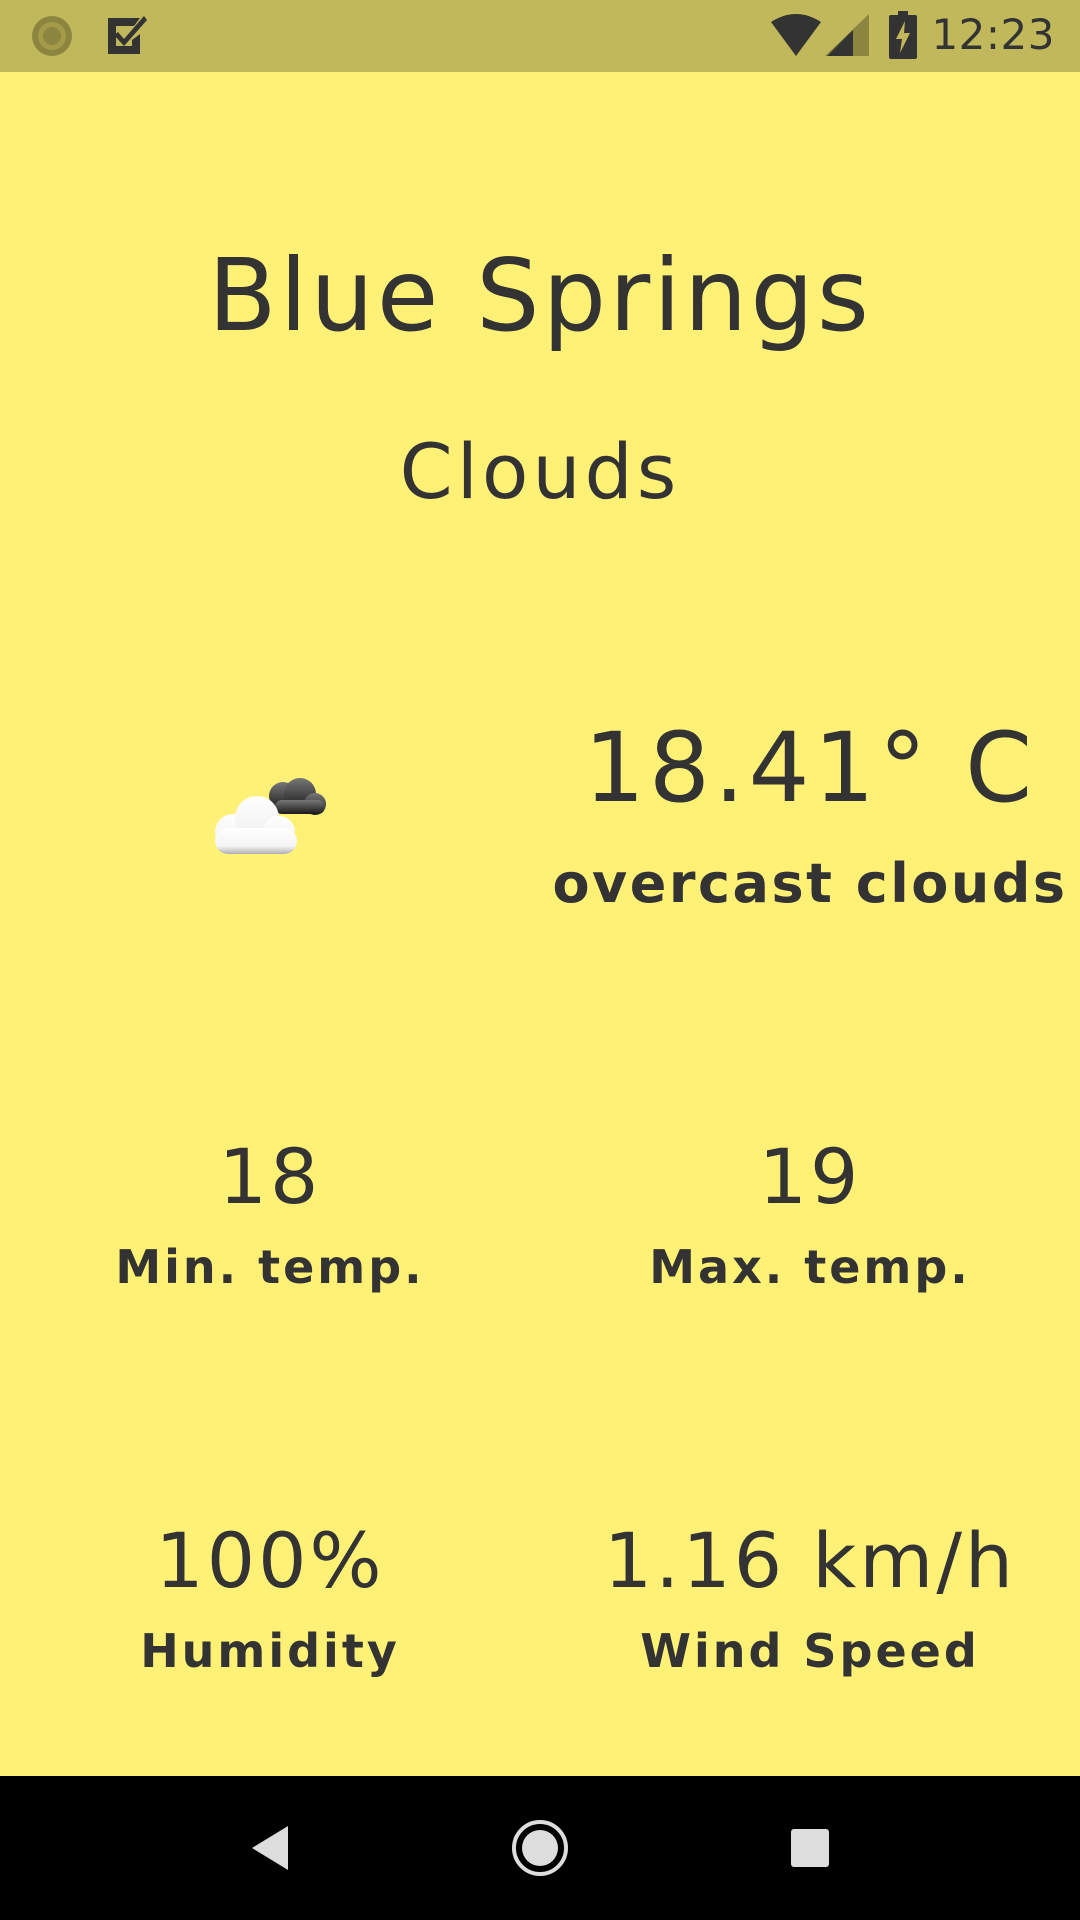 This screenshot has width=1080, height=1920. I want to click on checkbox-icon, so click(127, 35).